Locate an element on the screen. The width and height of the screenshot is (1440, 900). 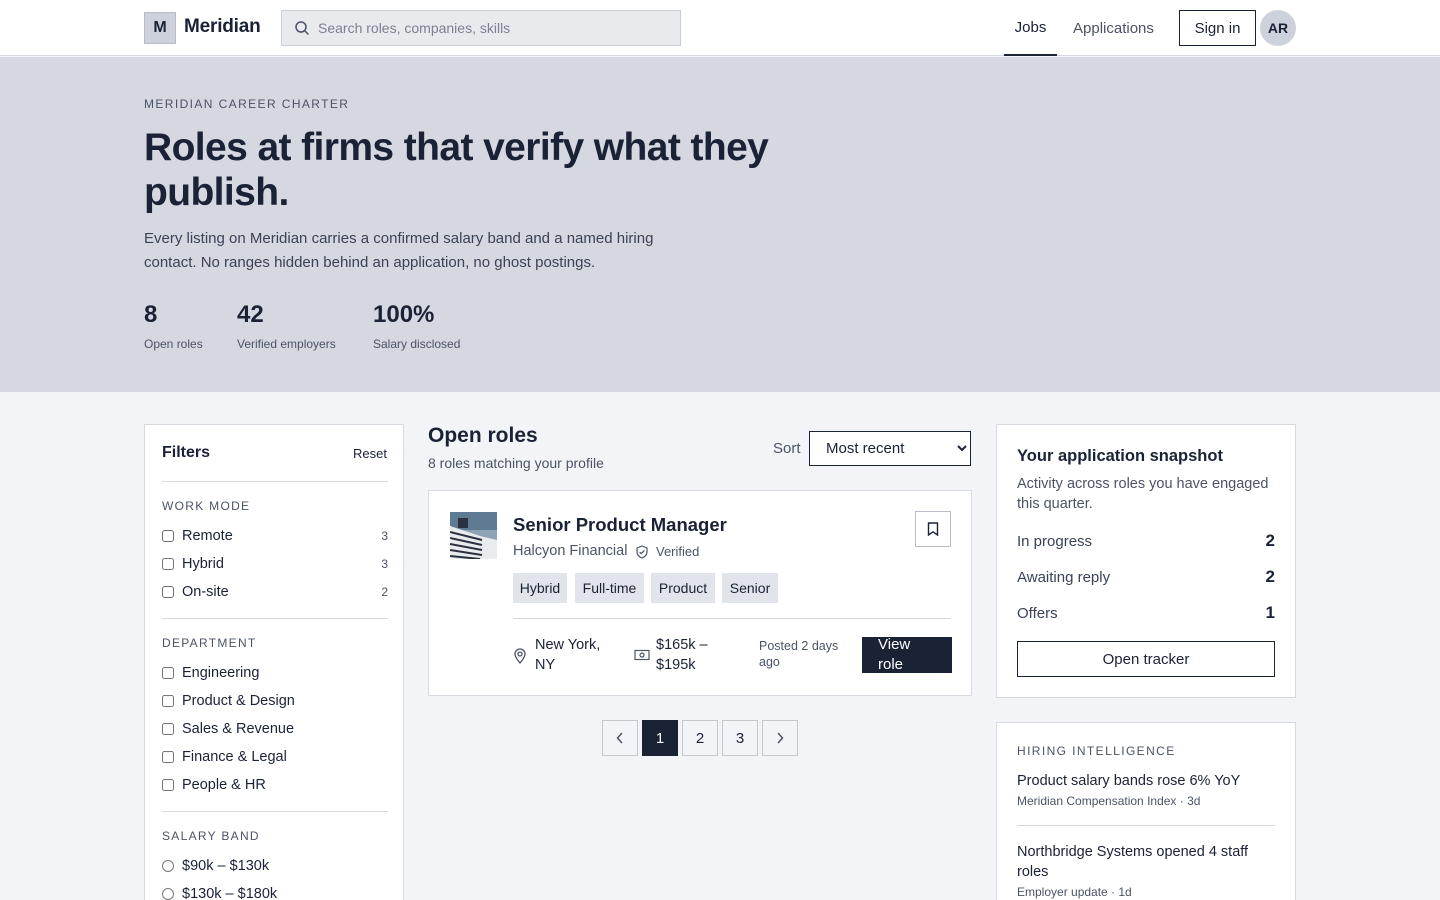
bookmark-button is located at coordinates (933, 529).